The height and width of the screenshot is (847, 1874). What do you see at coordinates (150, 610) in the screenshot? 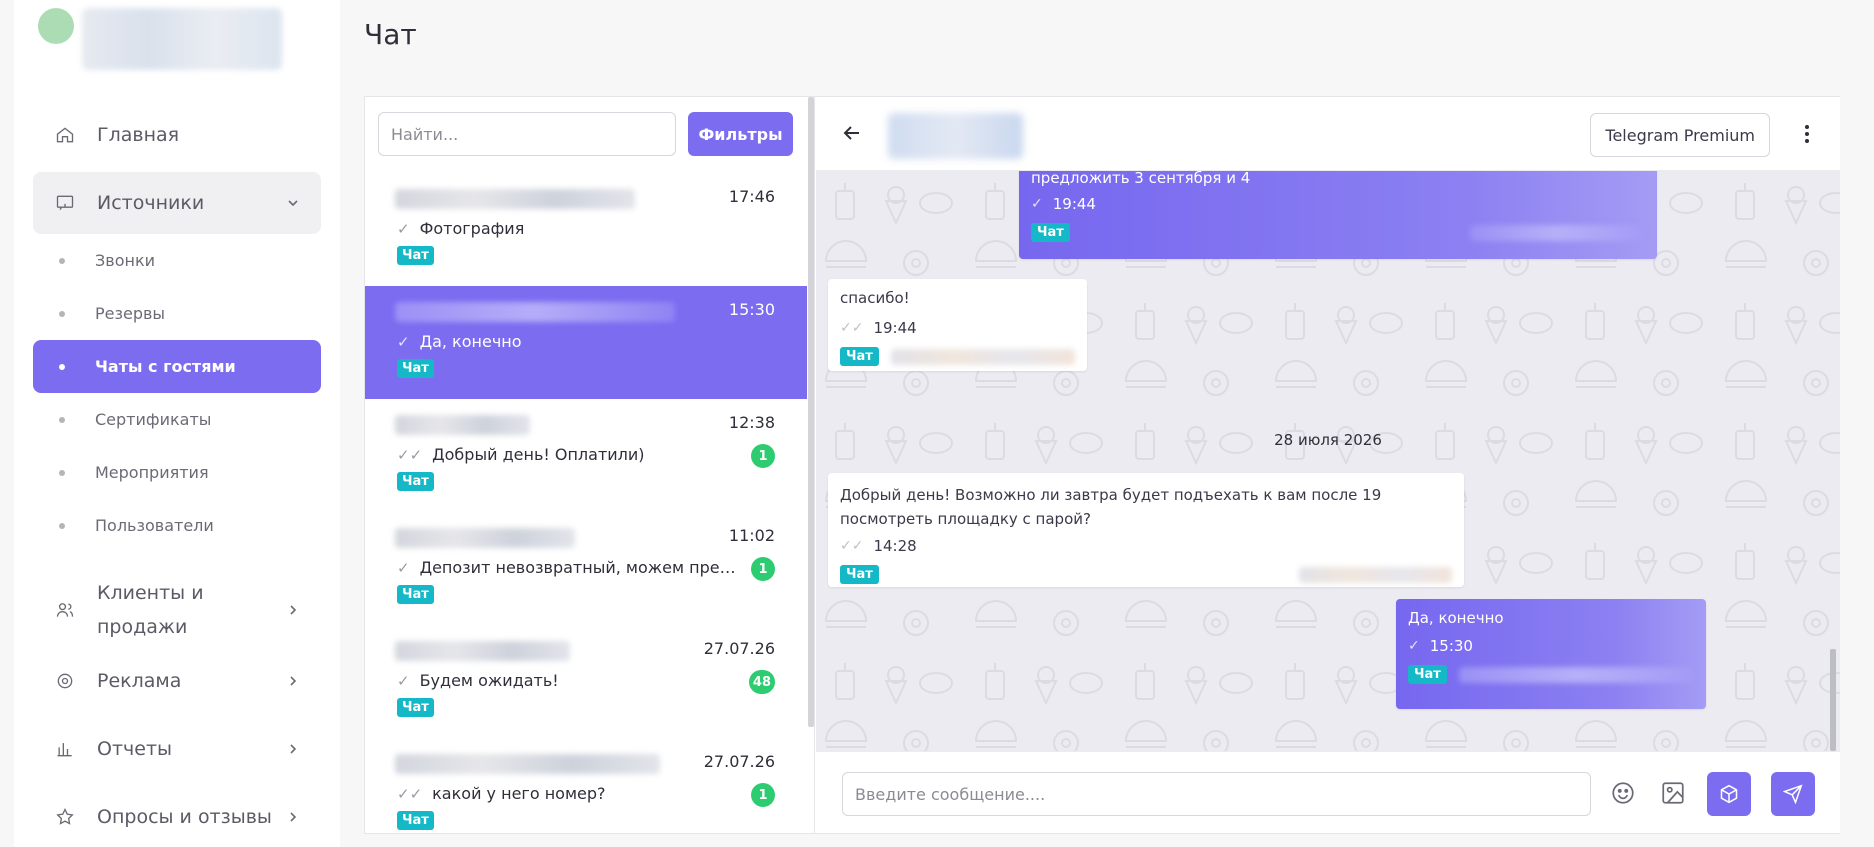
I see `nav-label: Клиенты и продажи` at bounding box center [150, 610].